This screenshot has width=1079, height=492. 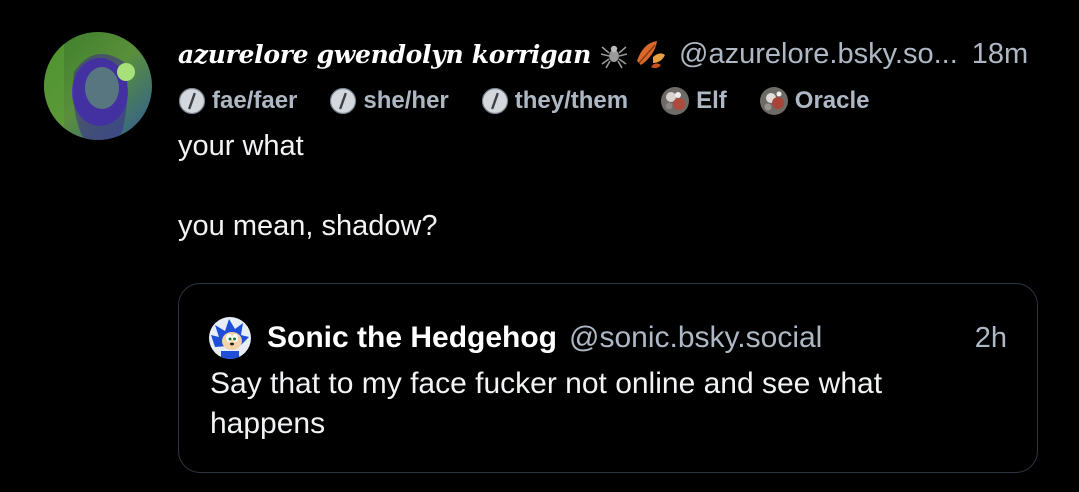 What do you see at coordinates (255, 100) in the screenshot?
I see `badge-label: fae/faer` at bounding box center [255, 100].